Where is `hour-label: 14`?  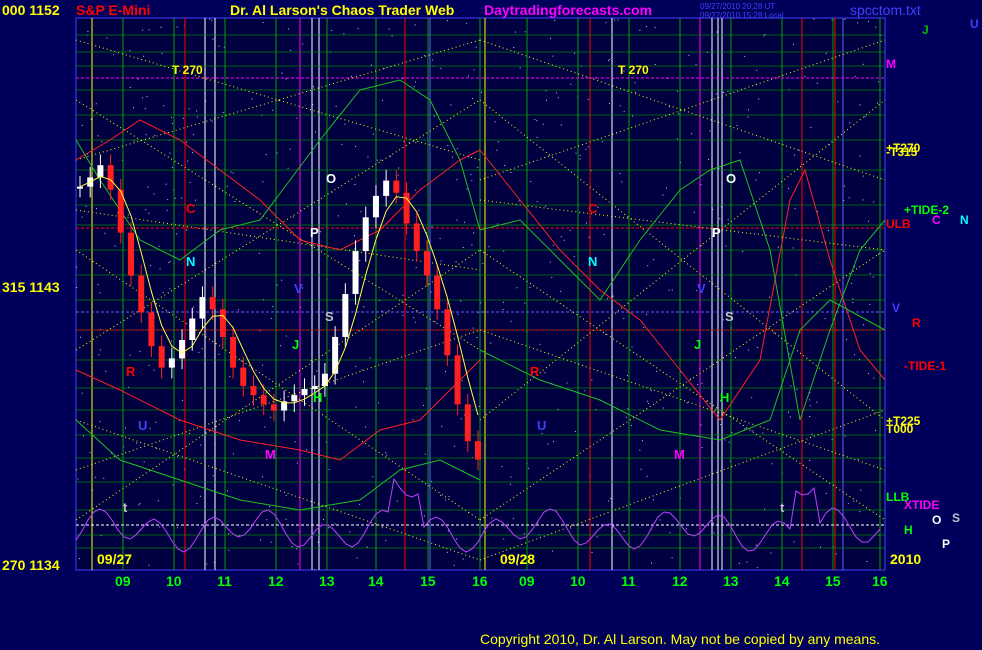
hour-label: 14 is located at coordinates (376, 581).